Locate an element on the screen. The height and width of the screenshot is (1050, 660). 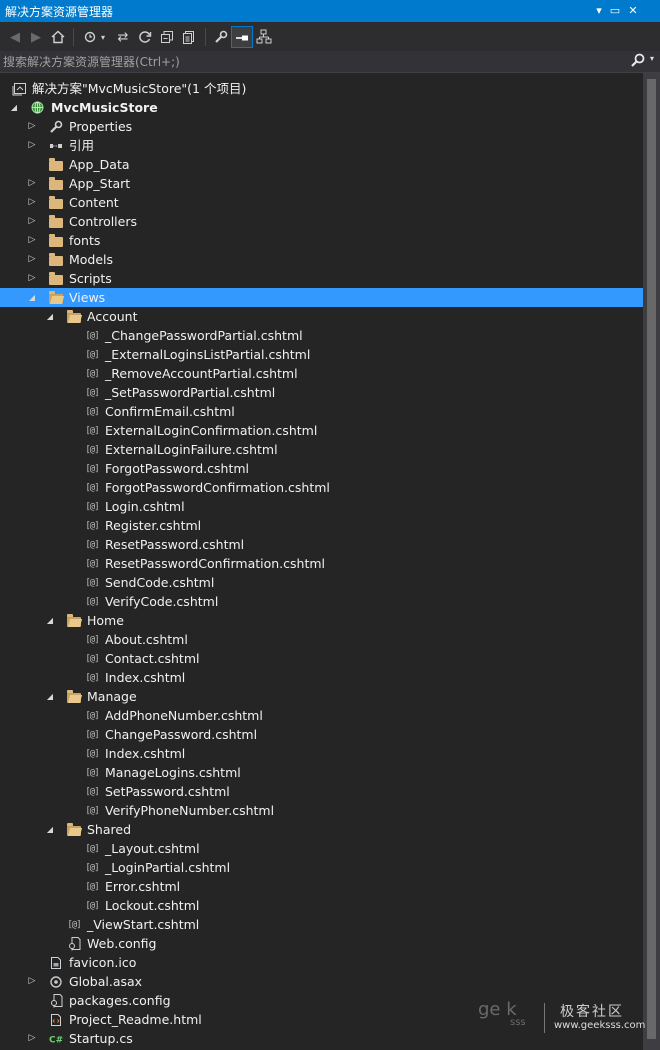
tree-item: [@] SendCode.cshtml is located at coordinates (321, 582).